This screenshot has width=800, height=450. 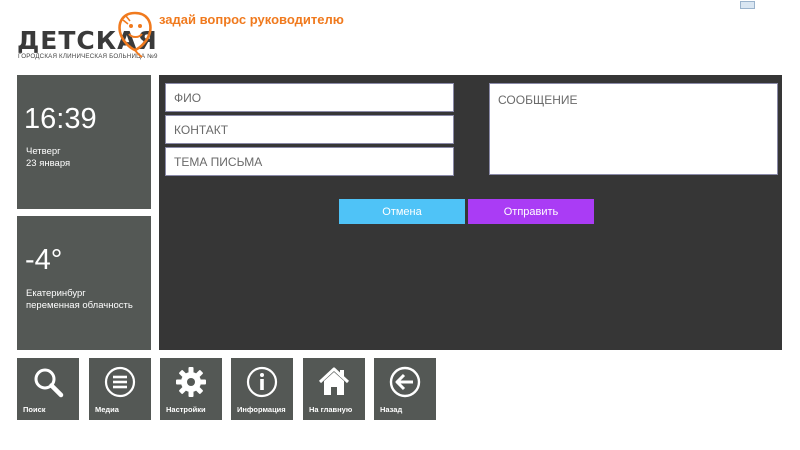 I want to click on nav-label-search: Поиск, so click(x=34, y=409).